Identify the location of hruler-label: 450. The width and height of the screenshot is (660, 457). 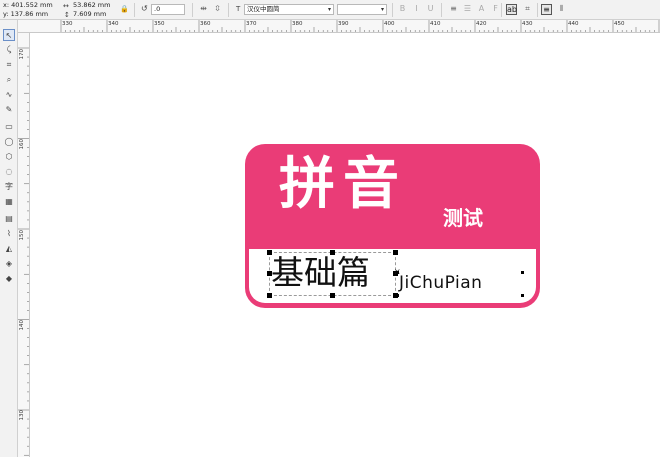
(619, 24).